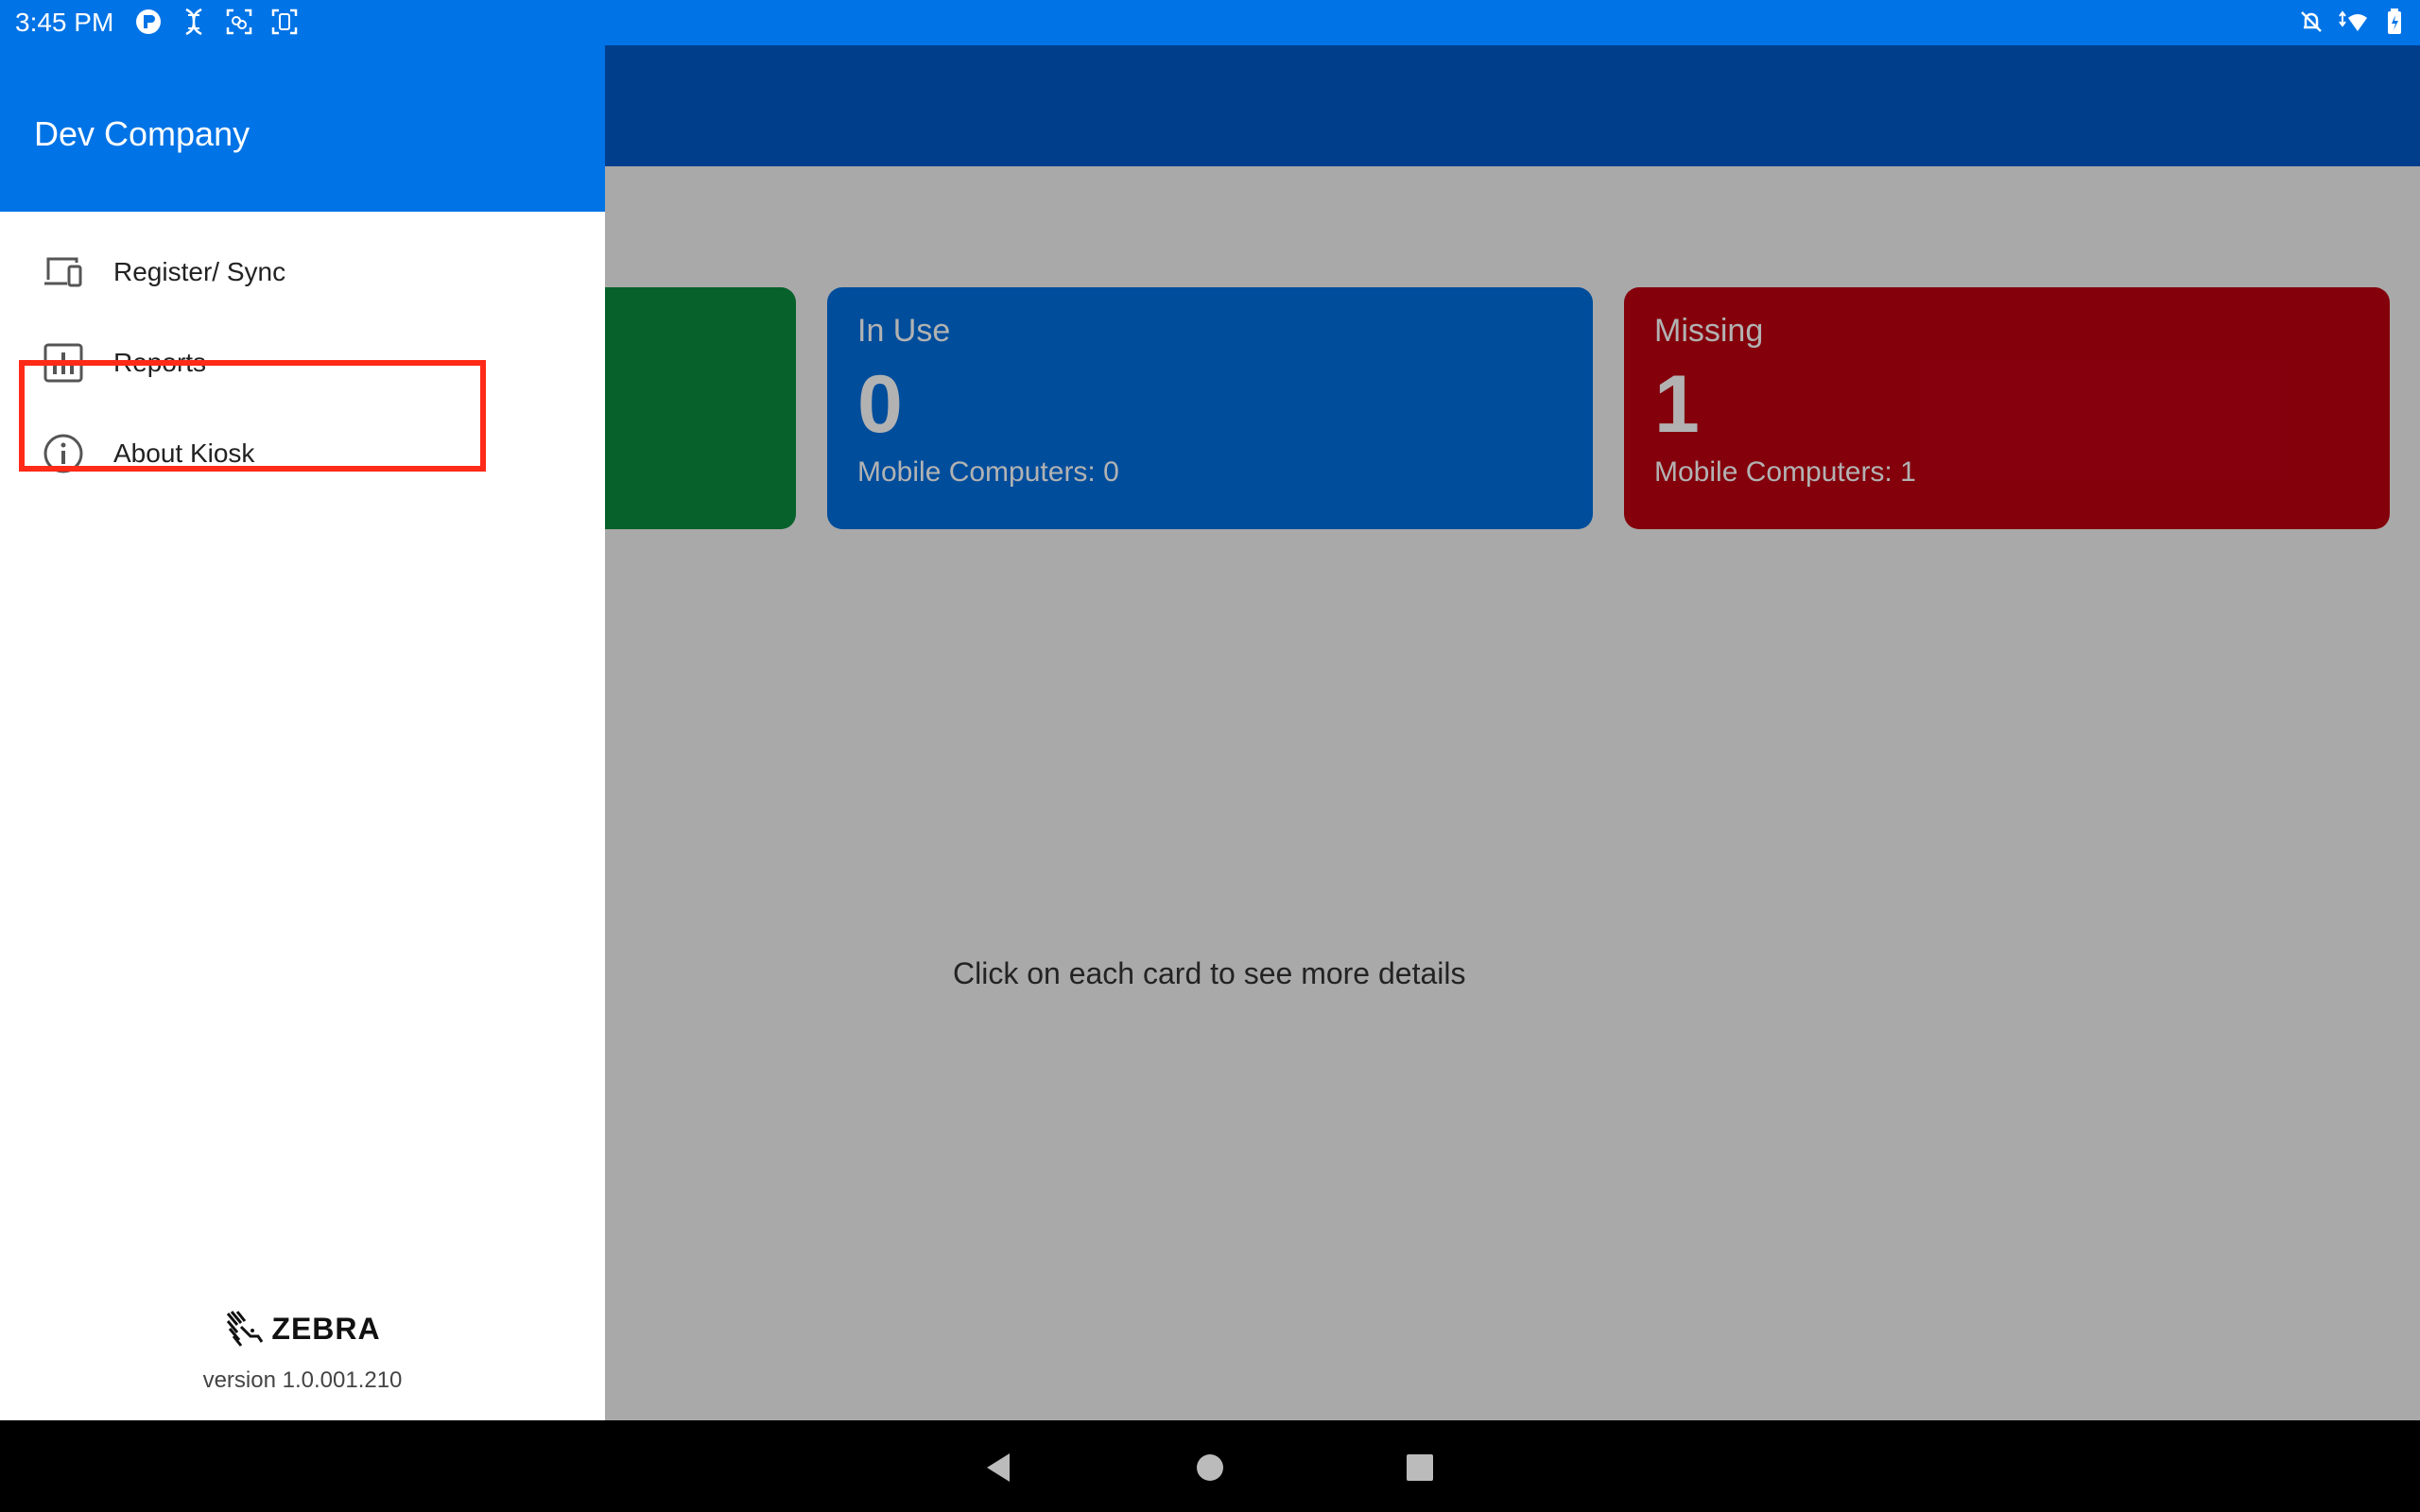 The image size is (2420, 1512). What do you see at coordinates (148, 22) in the screenshot?
I see `app-notification-icon` at bounding box center [148, 22].